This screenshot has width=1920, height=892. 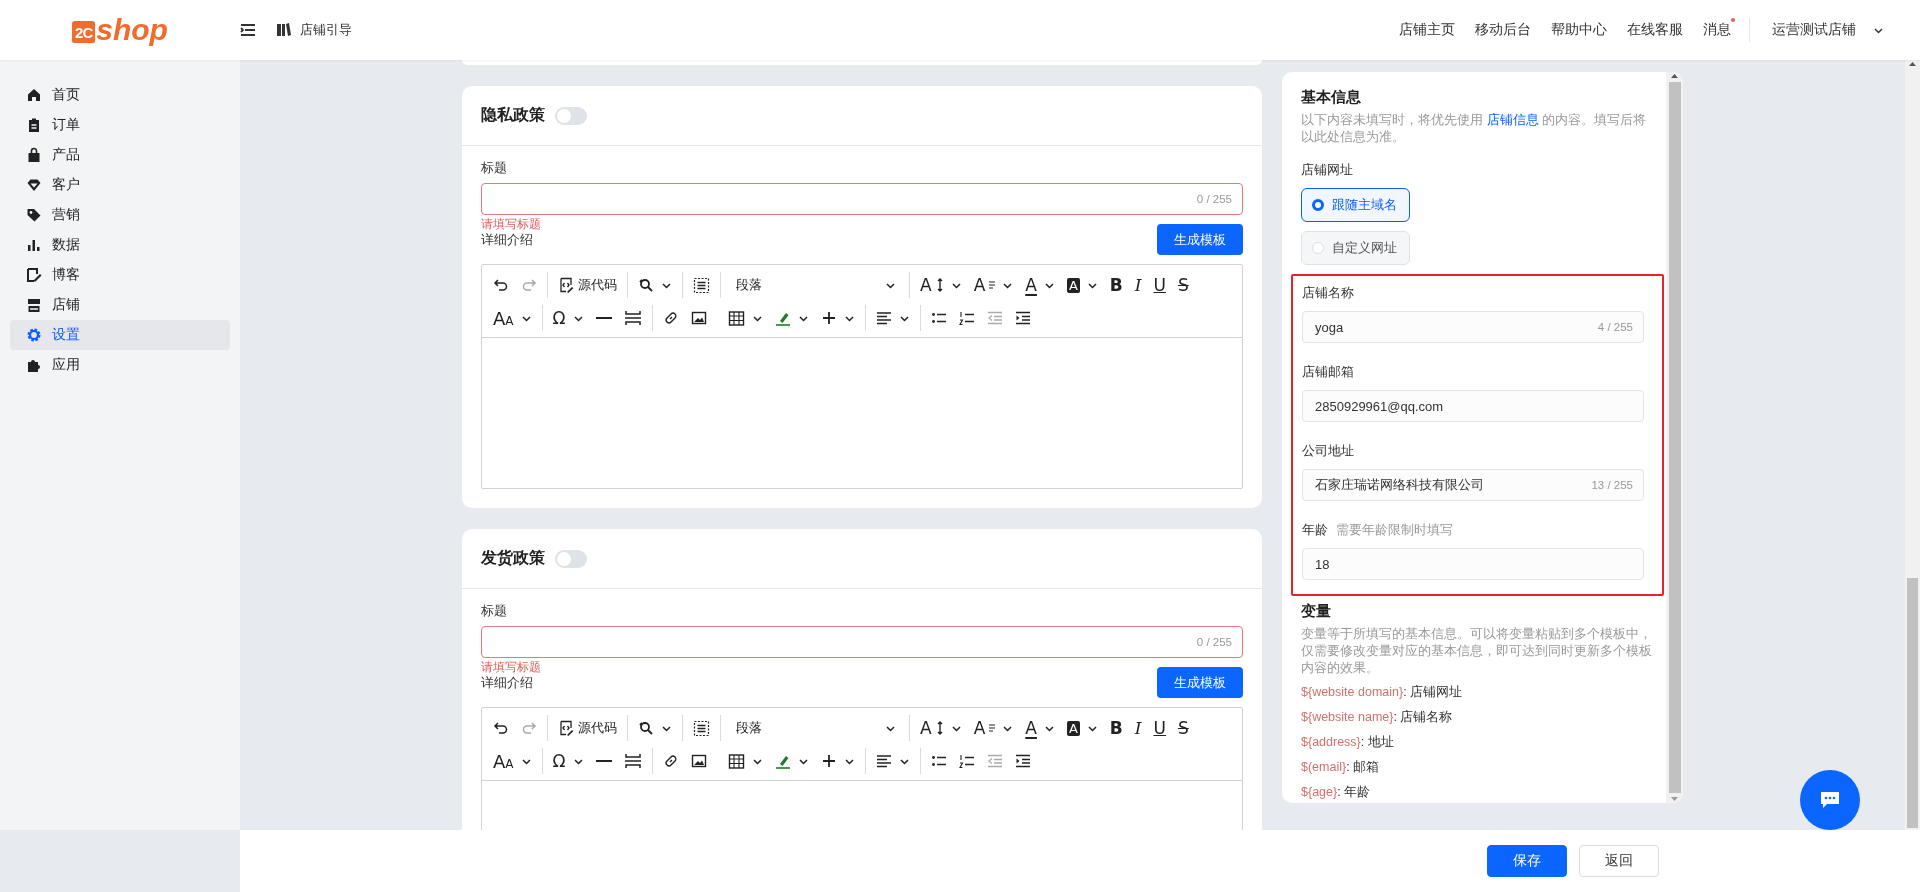 I want to click on sidebar-item: 数据, so click(x=120, y=245).